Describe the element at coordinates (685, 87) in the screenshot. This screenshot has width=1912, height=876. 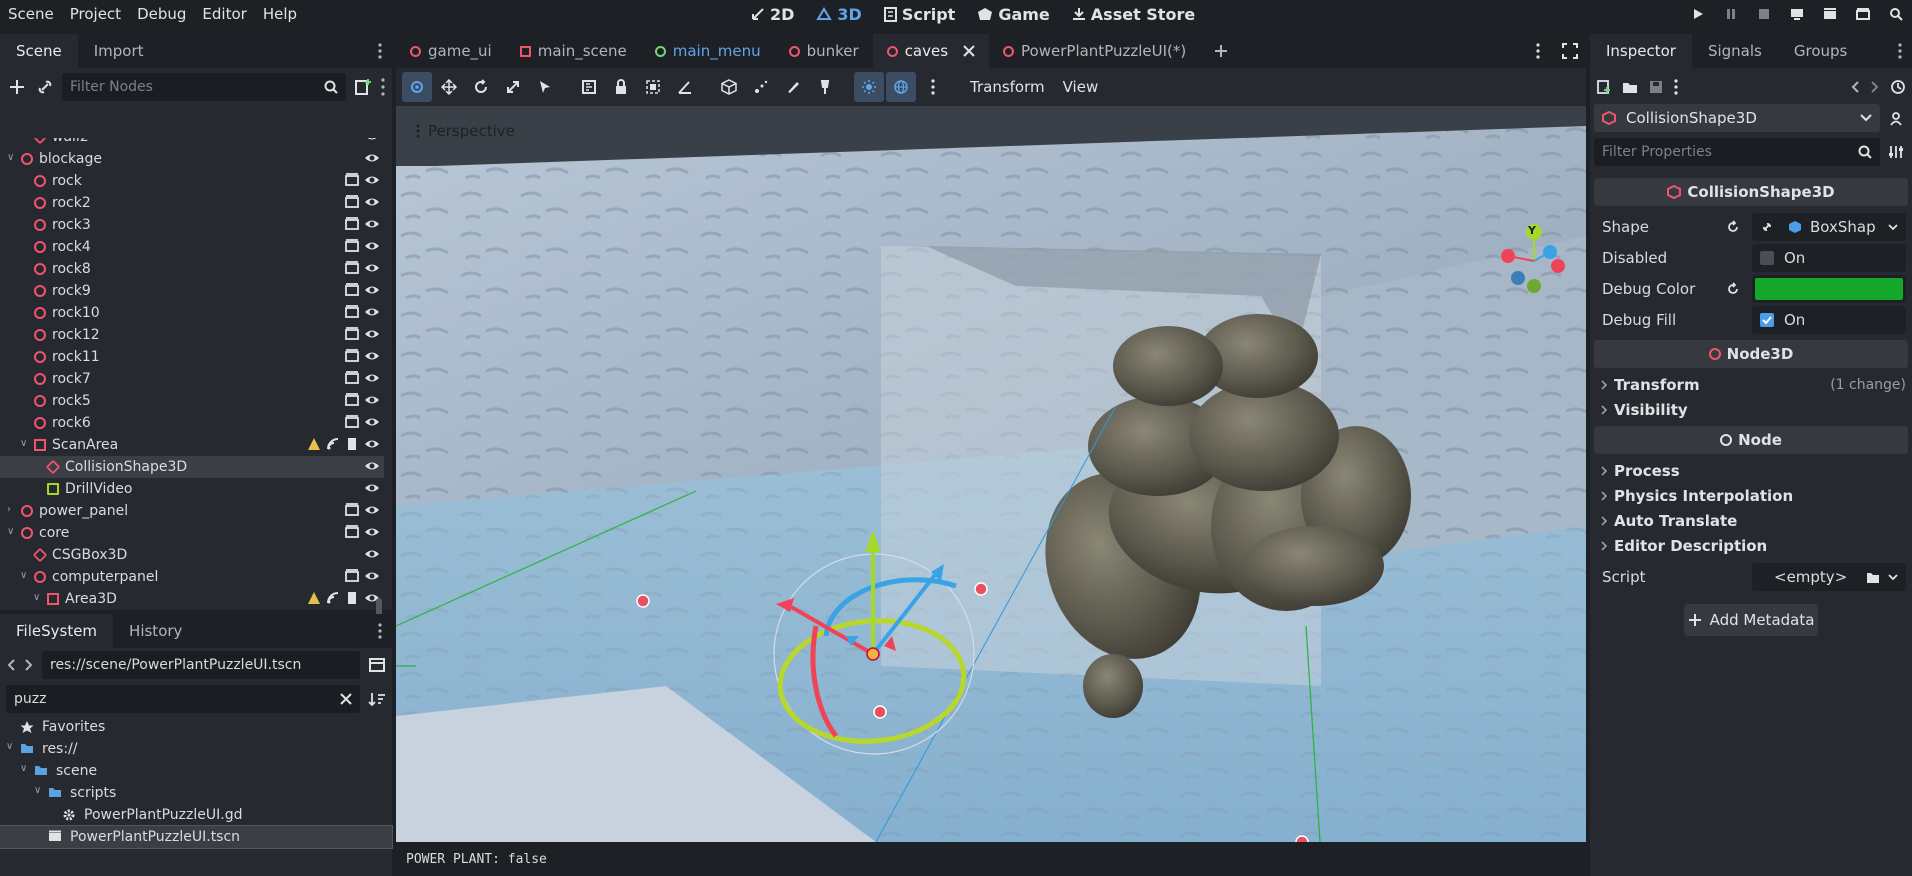
I see `snap-button` at that location.